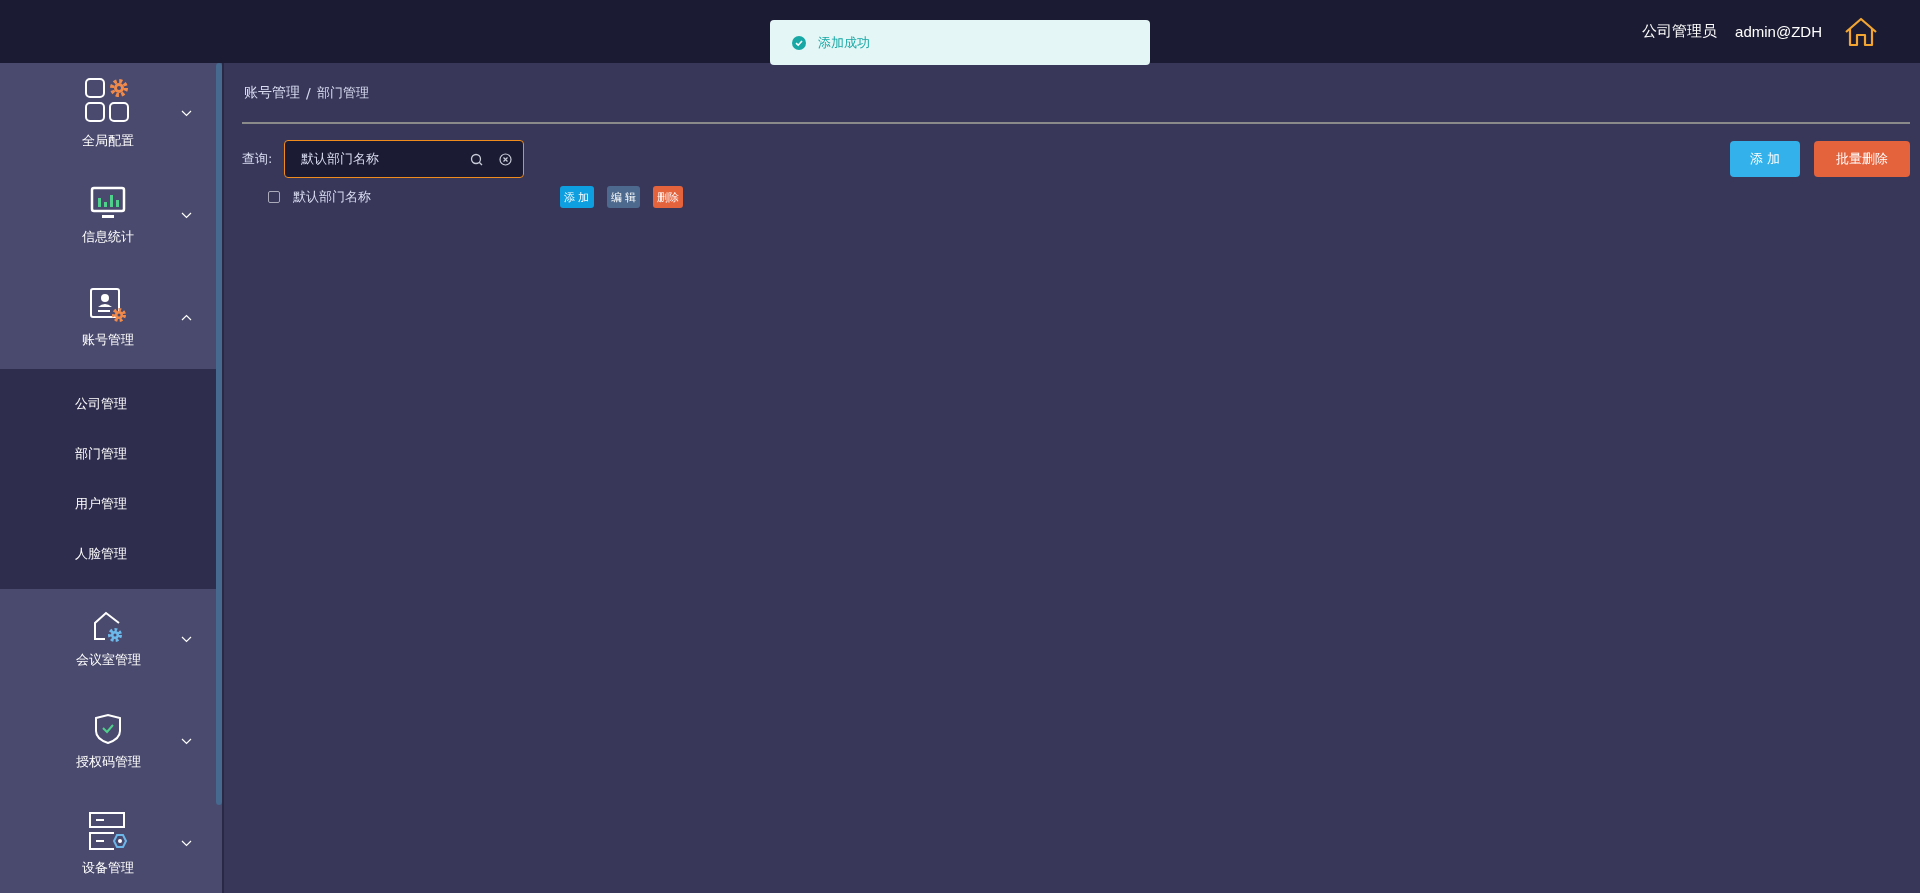 The width and height of the screenshot is (1920, 893). Describe the element at coordinates (623, 197) in the screenshot. I see `edit-button: 编 辑` at that location.